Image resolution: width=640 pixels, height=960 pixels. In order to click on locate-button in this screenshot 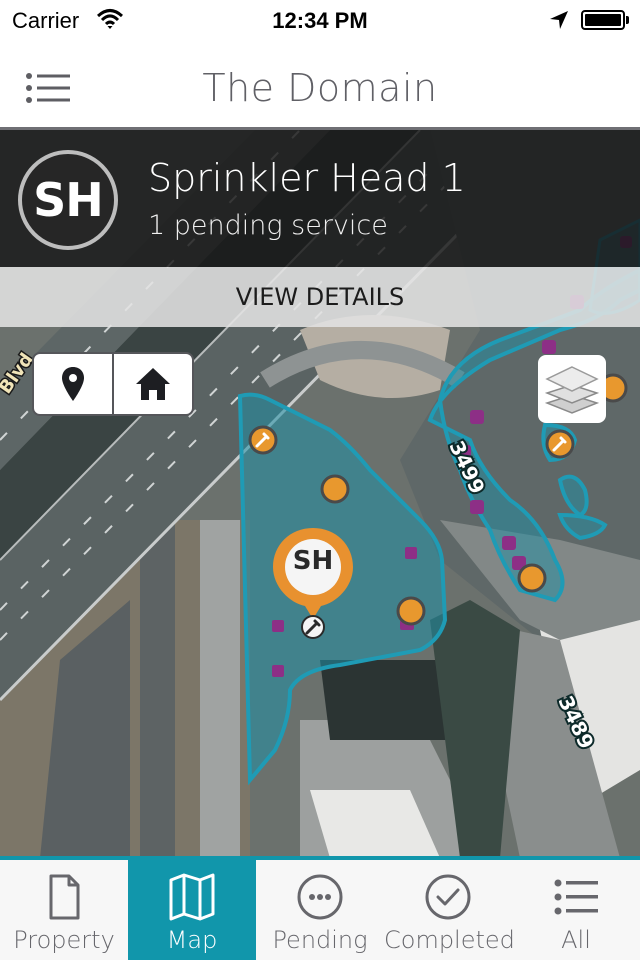, I will do `click(73, 384)`.